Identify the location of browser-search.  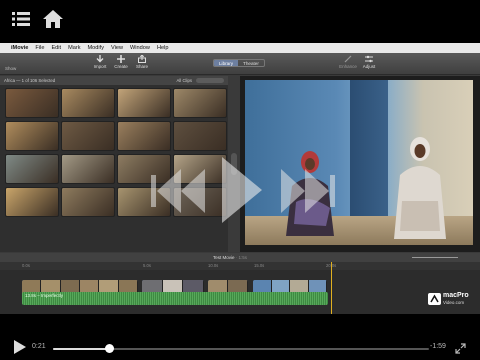
(210, 80).